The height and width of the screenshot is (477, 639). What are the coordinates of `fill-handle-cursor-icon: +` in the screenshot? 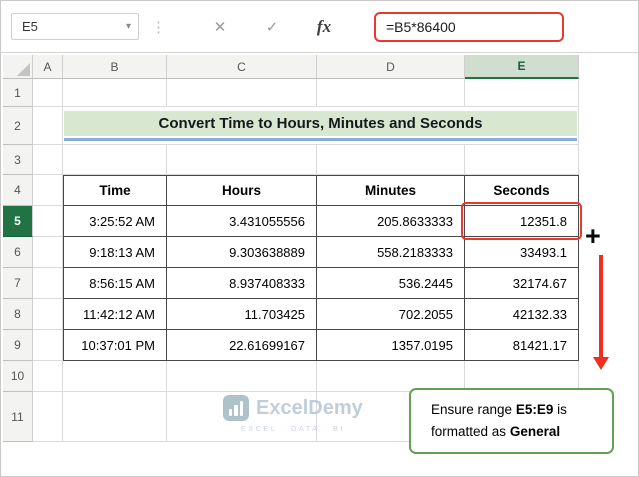 It's located at (593, 236).